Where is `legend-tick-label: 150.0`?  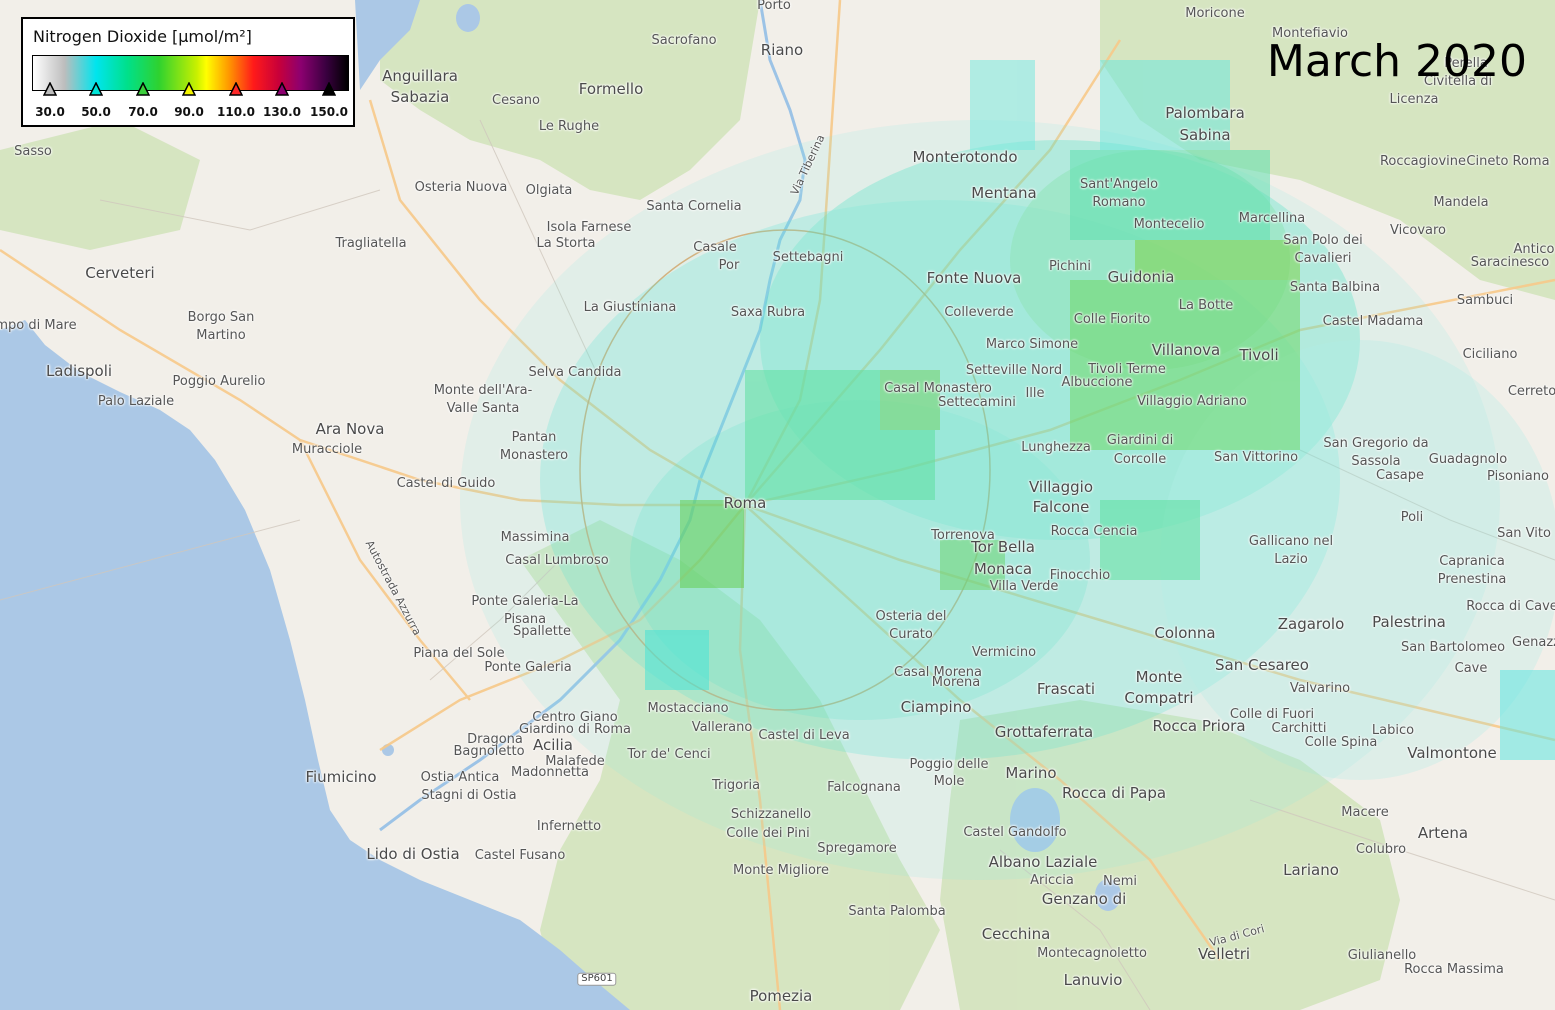 legend-tick-label: 150.0 is located at coordinates (329, 112).